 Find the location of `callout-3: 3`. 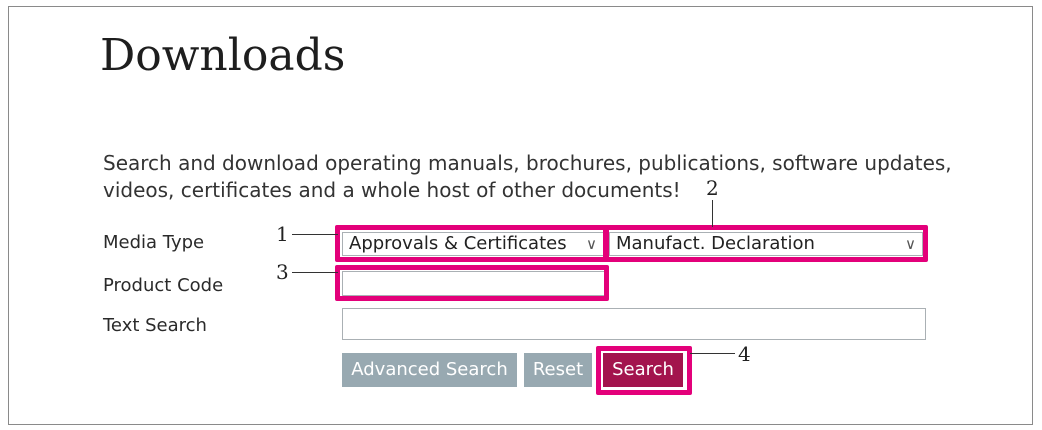

callout-3: 3 is located at coordinates (282, 272).